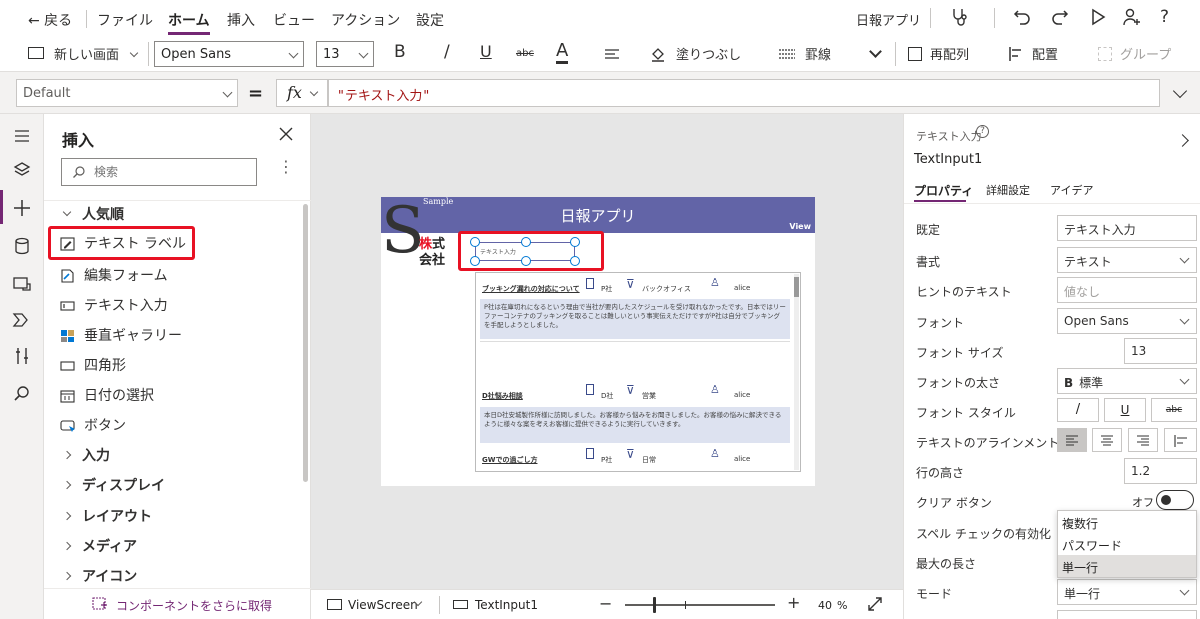  I want to click on new-screen-button: 新しい画面, so click(86, 53).